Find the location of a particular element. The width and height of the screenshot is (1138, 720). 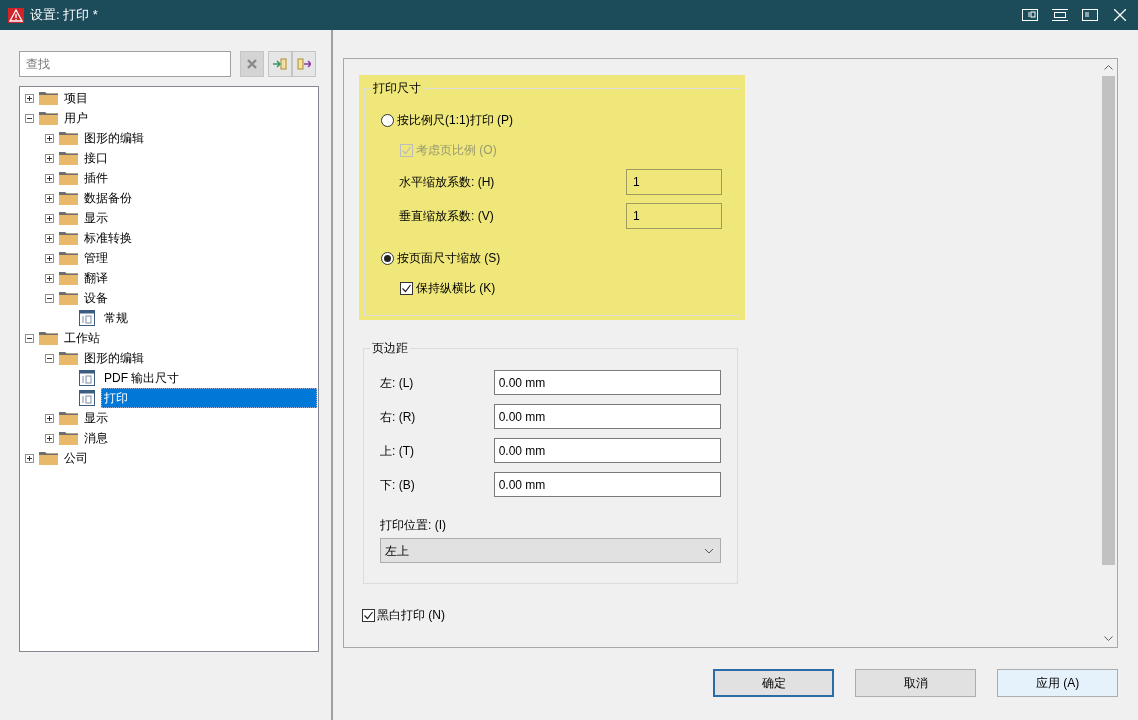

tree-item: 用户 is located at coordinates (76, 118).